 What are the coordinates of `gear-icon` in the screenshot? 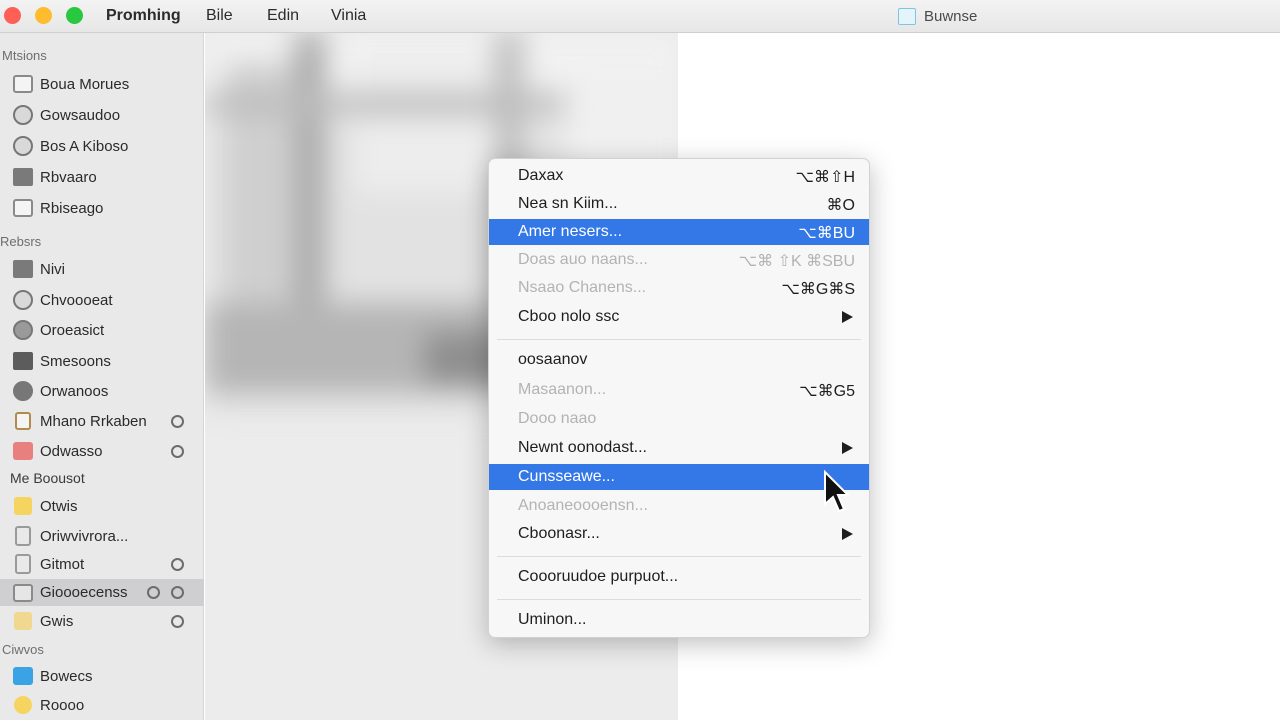 It's located at (23, 330).